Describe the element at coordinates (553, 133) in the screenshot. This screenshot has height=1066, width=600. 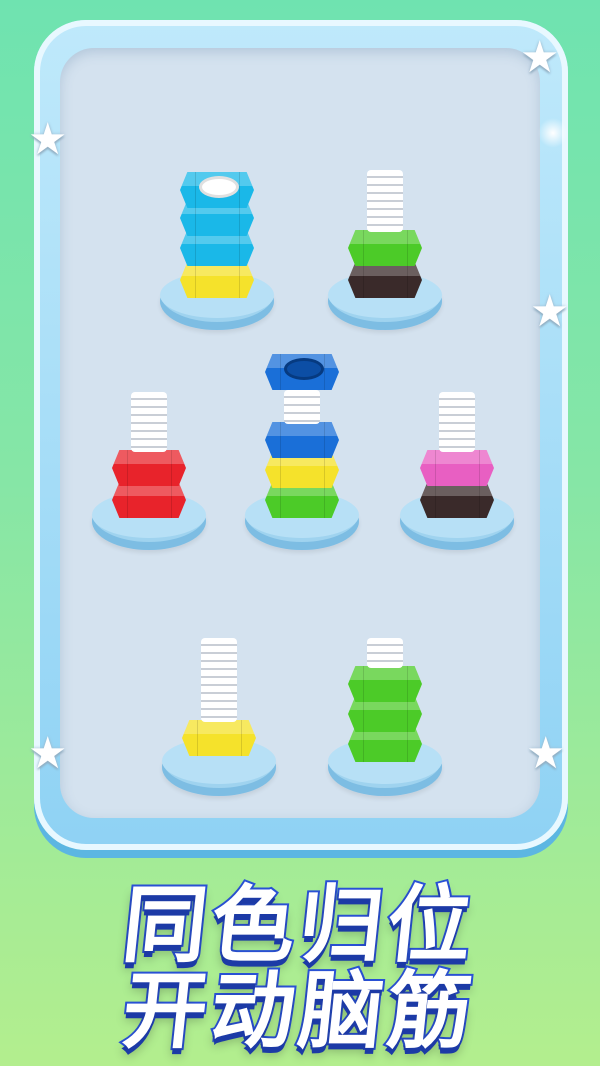
I see `sparkle-icon` at that location.